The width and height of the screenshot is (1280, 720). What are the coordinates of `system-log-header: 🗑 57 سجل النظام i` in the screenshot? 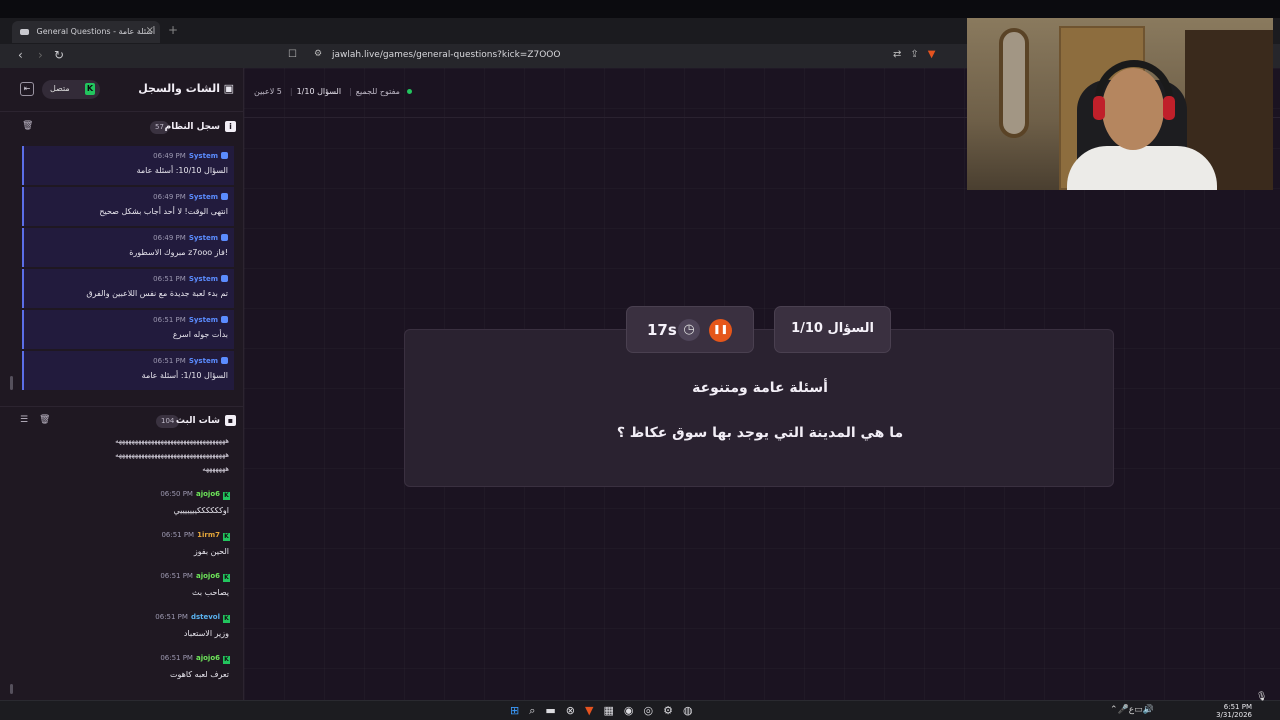 It's located at (122, 128).